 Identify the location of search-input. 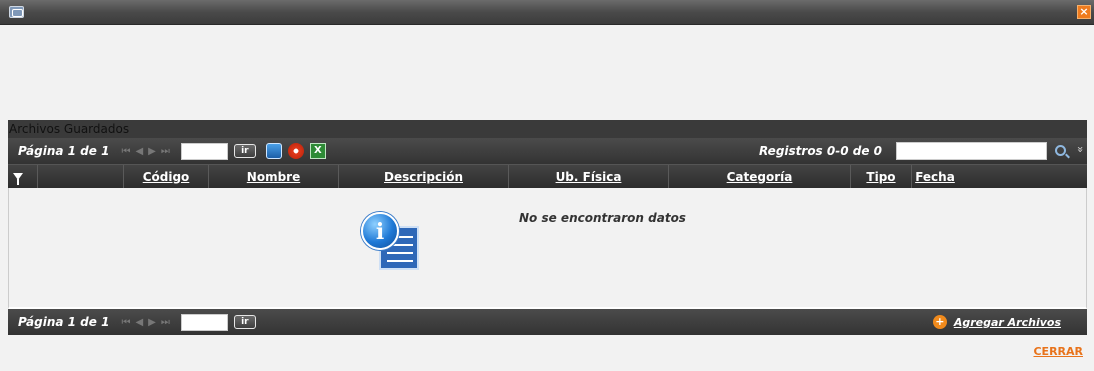
(971, 151).